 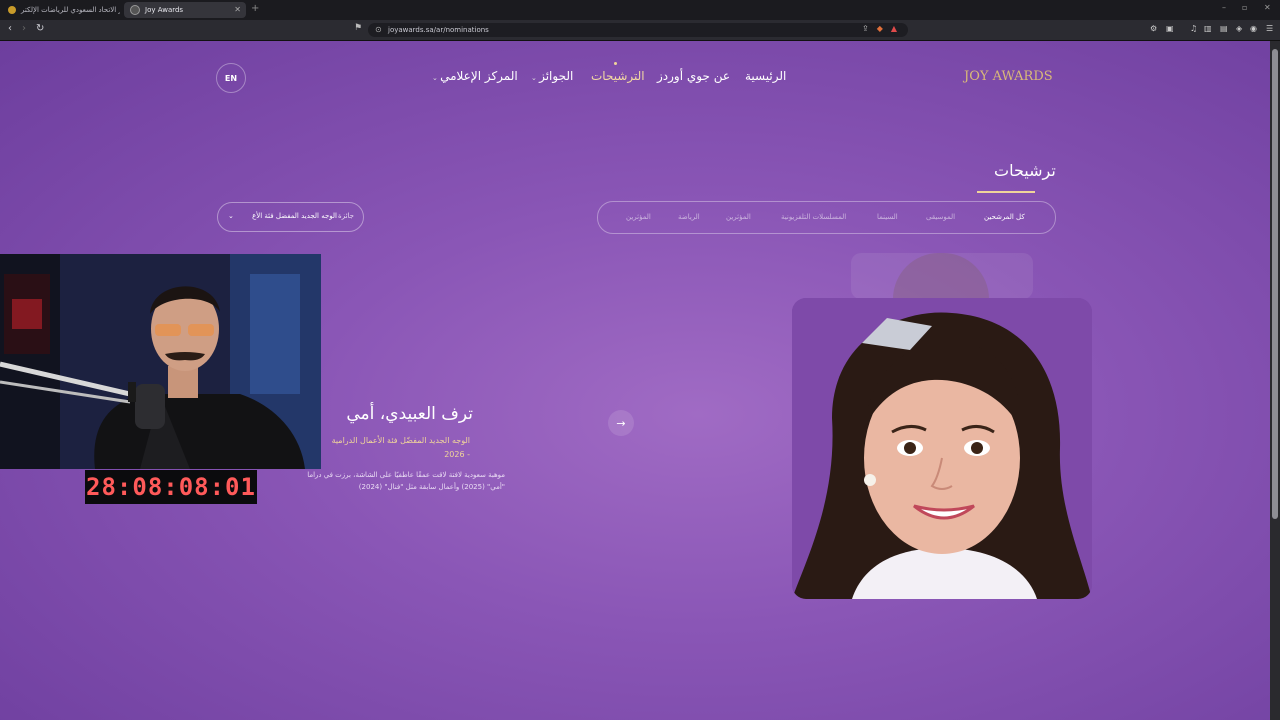 What do you see at coordinates (1008, 76) in the screenshot?
I see `site-logo: JOY AWARDS` at bounding box center [1008, 76].